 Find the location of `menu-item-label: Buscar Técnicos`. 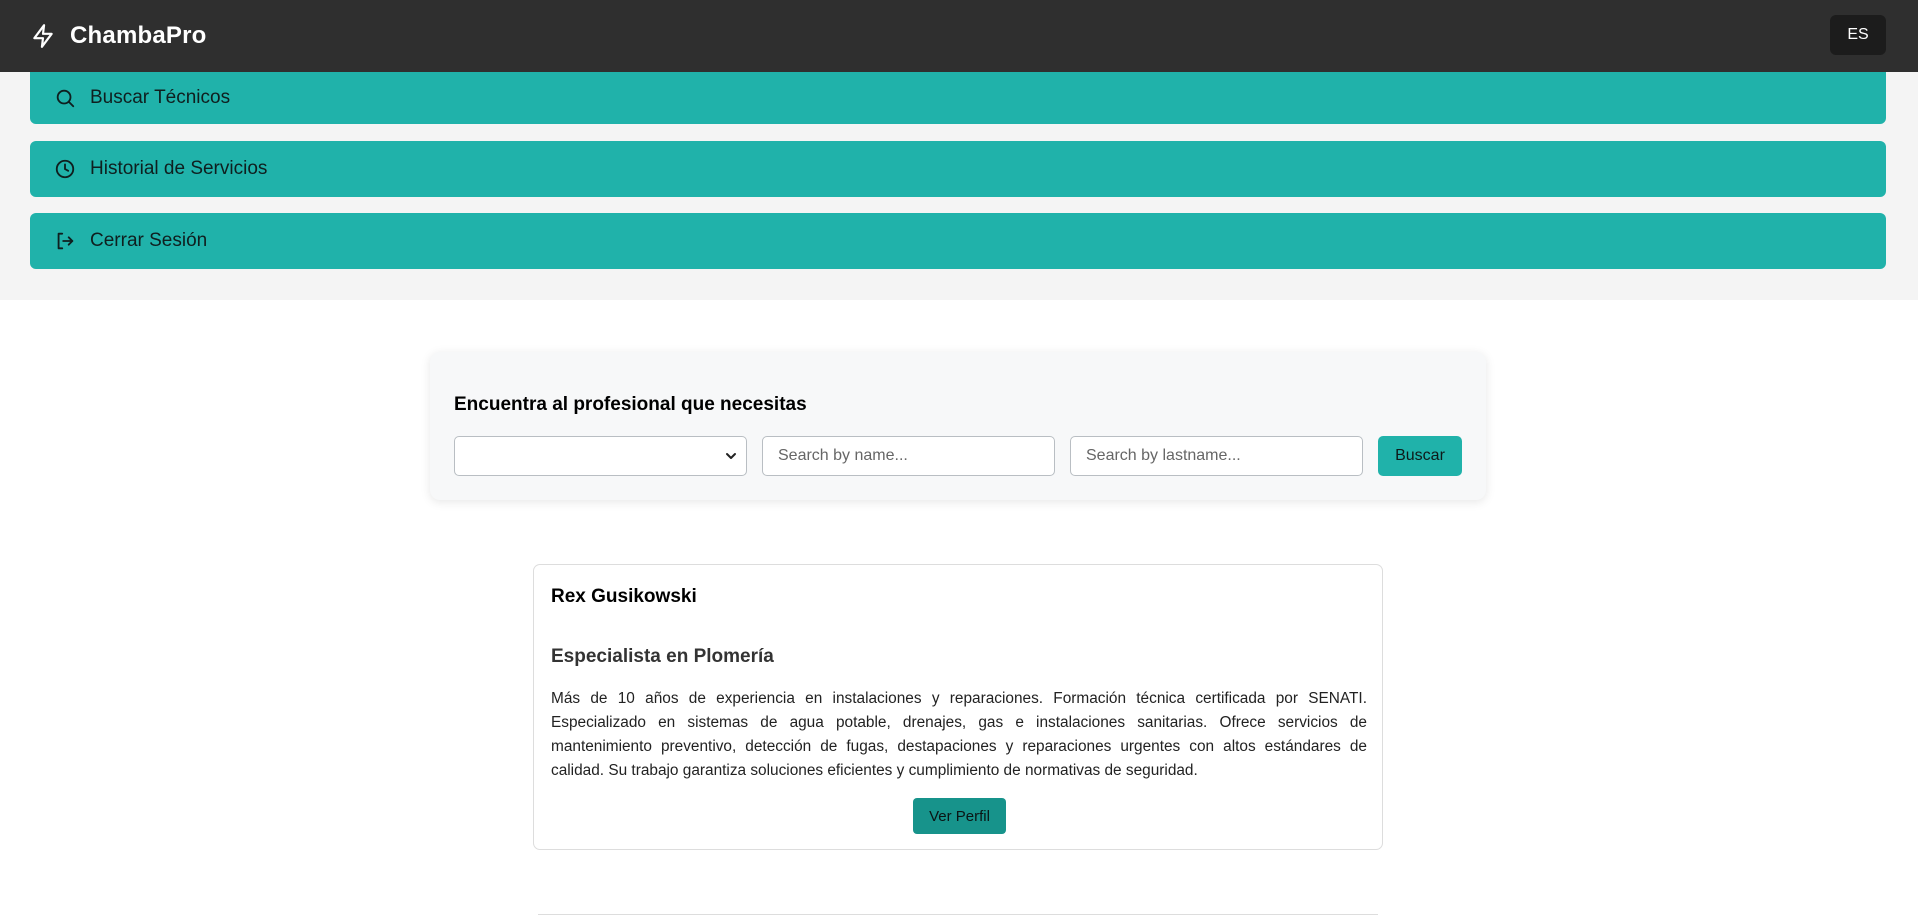

menu-item-label: Buscar Técnicos is located at coordinates (160, 97).